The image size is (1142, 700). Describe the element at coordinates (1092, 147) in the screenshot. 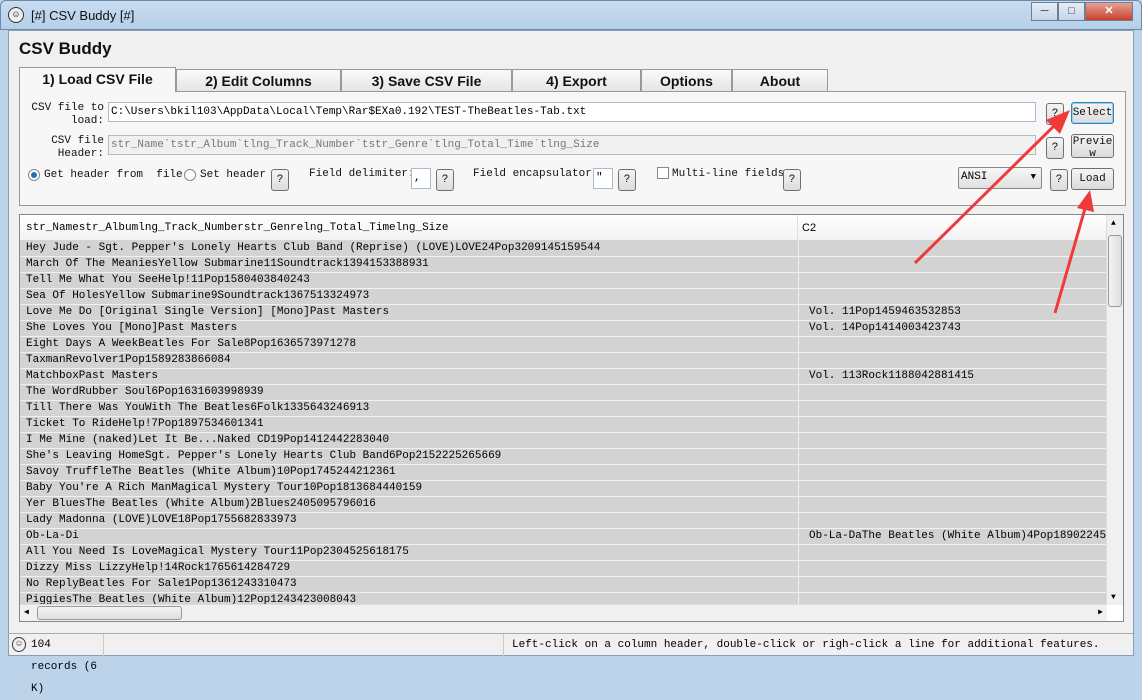

I see `preview-button: Preview` at that location.